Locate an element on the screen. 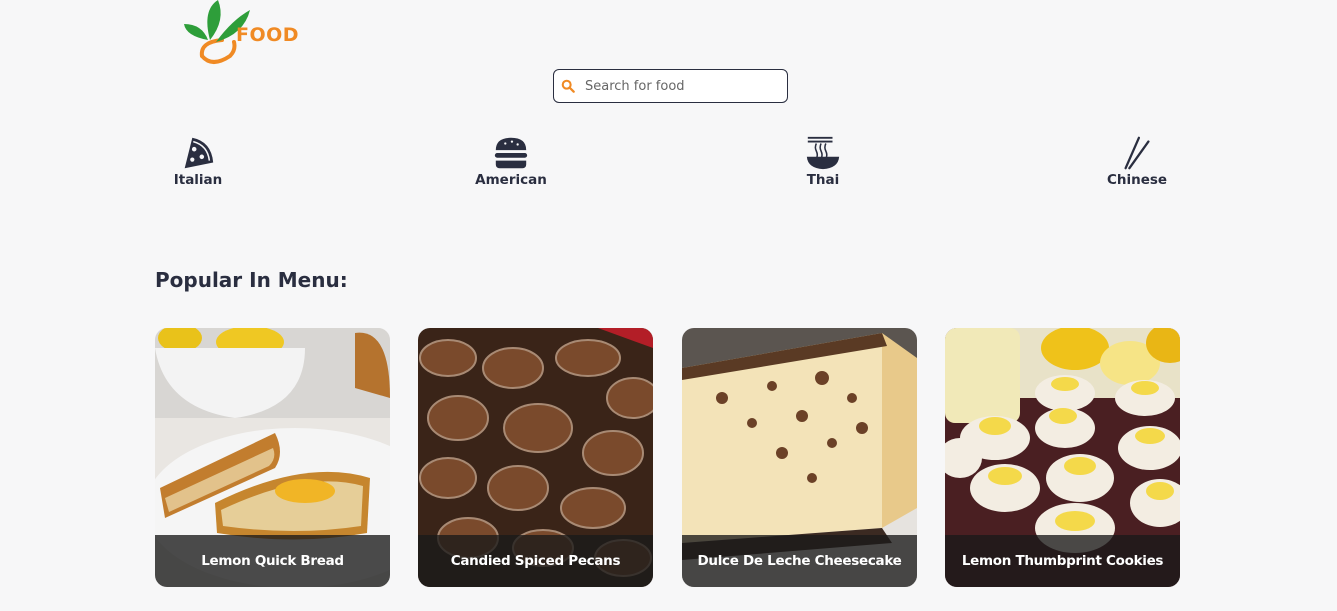 The image size is (1337, 611). card-title: Dulce De Leche Cheesecake is located at coordinates (799, 561).